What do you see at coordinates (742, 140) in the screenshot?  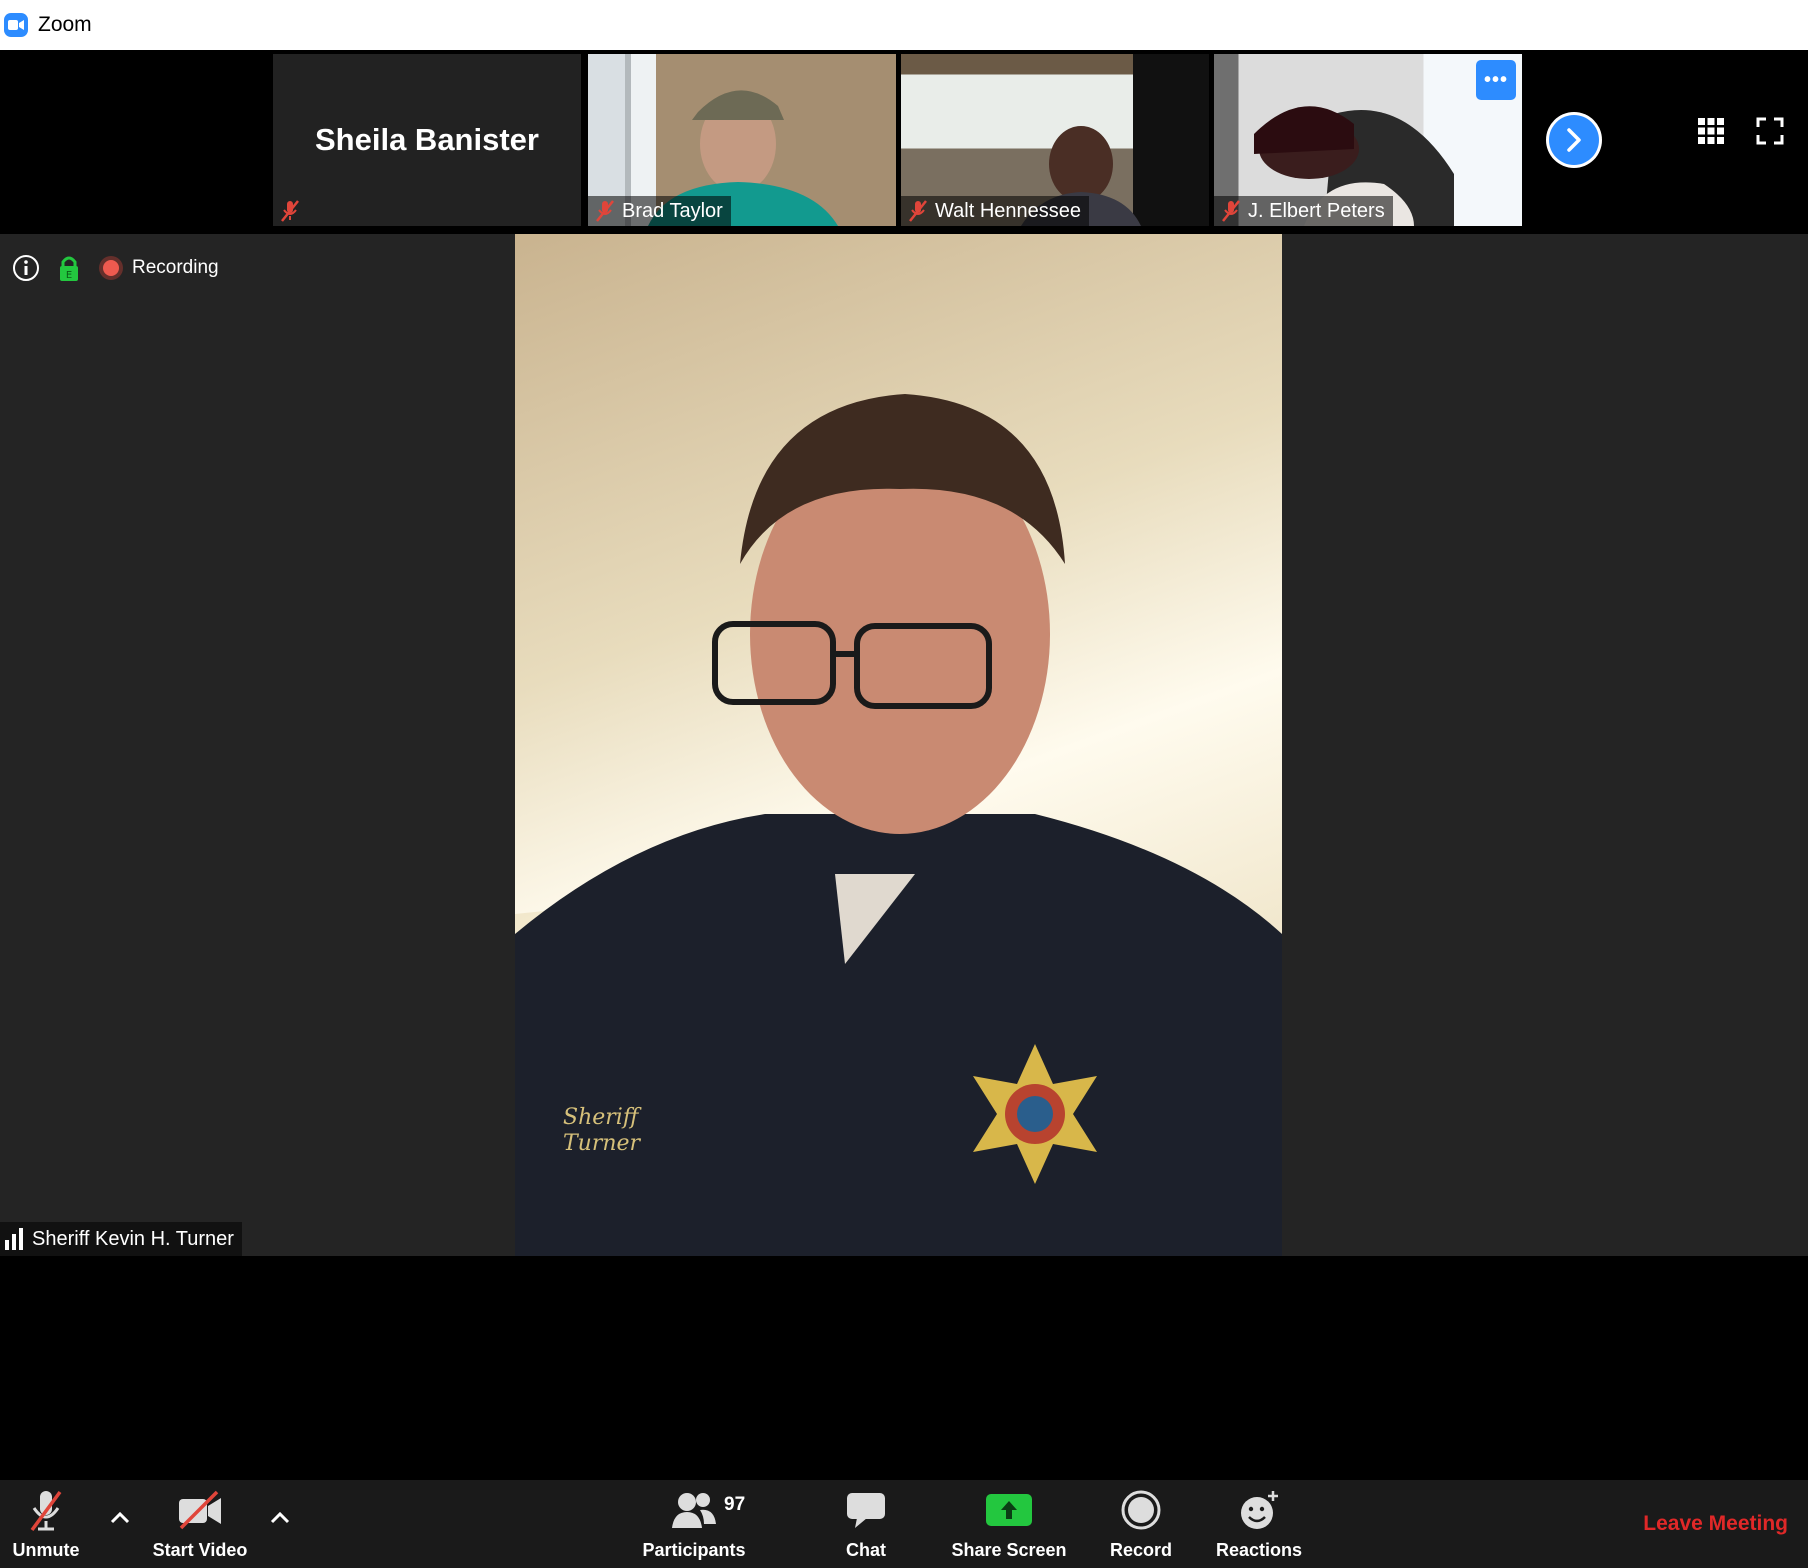 I see `participant-tile-brad: Brad Taylor` at bounding box center [742, 140].